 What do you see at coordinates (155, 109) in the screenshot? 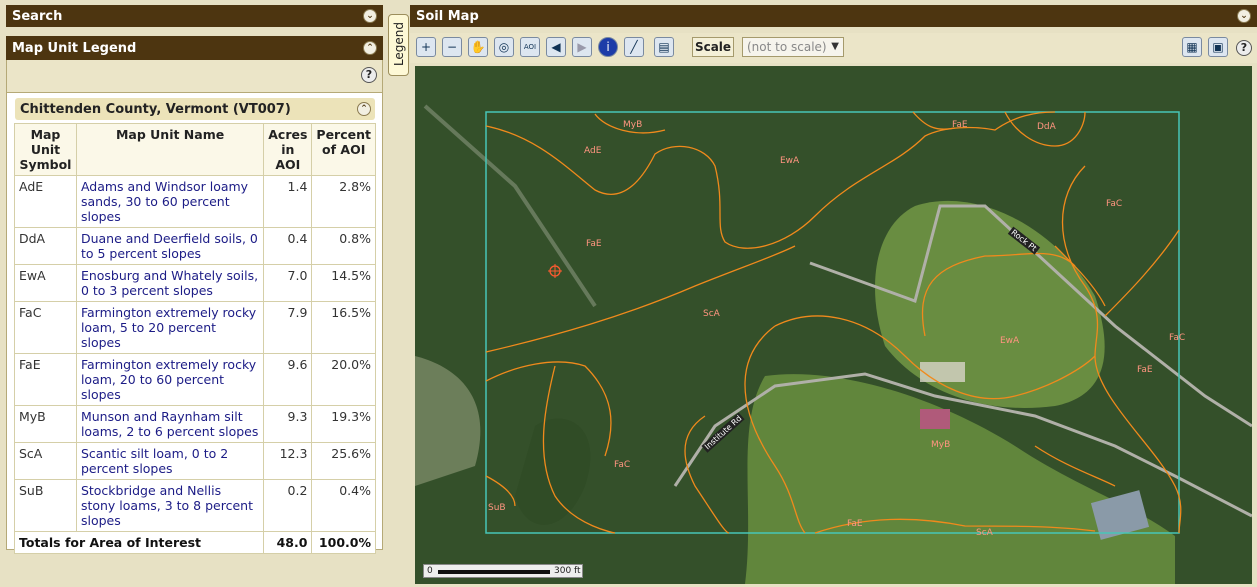
I see `county-title: Chittenden County, Vermont (VT007)` at bounding box center [155, 109].